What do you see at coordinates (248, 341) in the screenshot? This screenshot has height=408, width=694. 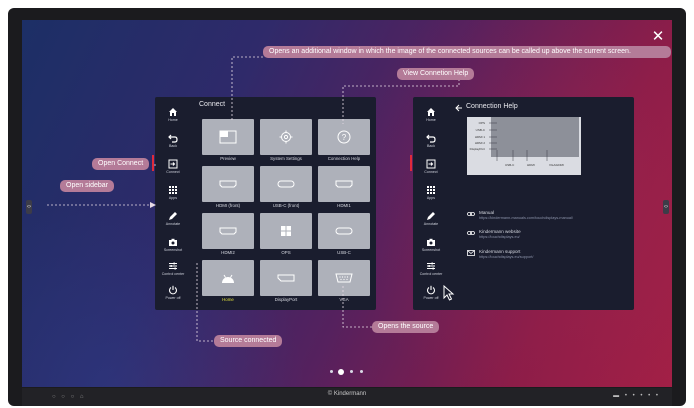 I see `callout-source-connected: Source connected` at bounding box center [248, 341].